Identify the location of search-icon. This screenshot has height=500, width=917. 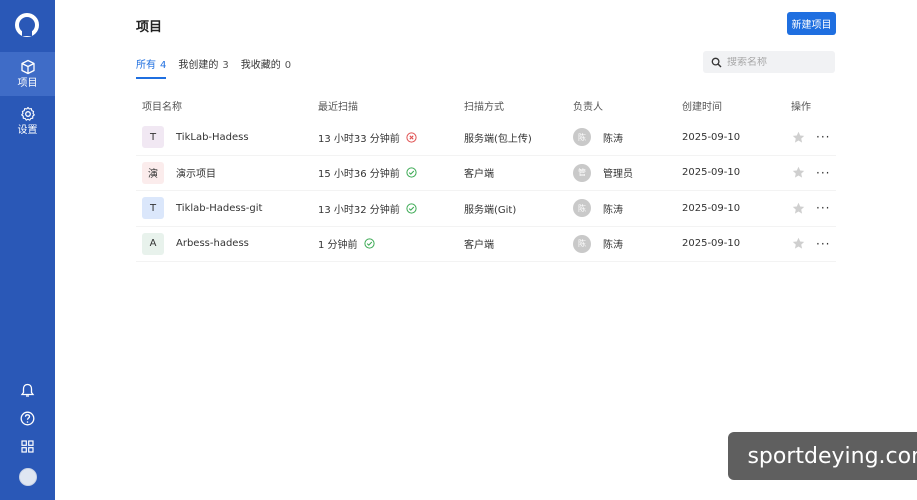
(716, 62).